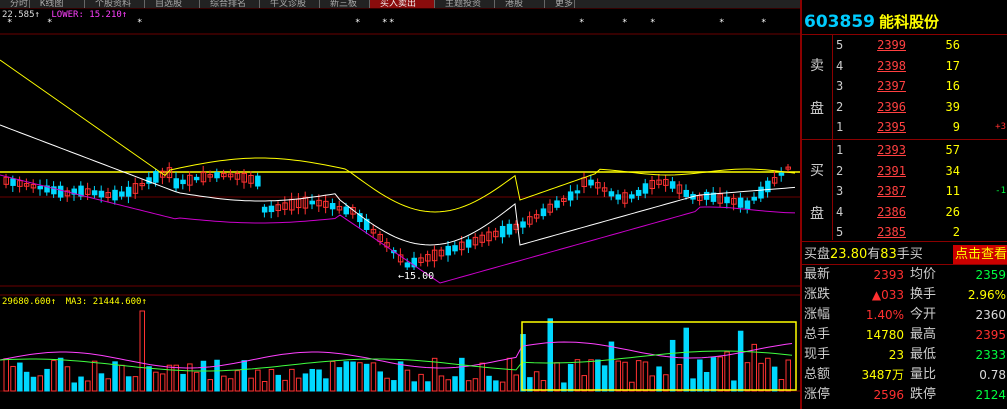 The height and width of the screenshot is (409, 1007). What do you see at coordinates (888, 212) in the screenshot?
I see `order-price: 2386` at bounding box center [888, 212].